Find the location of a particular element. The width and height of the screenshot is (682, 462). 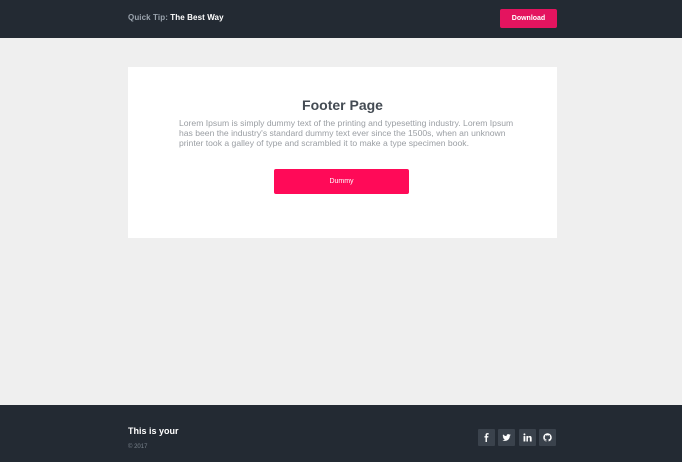

footer-copyright: © 2017 is located at coordinates (138, 447).